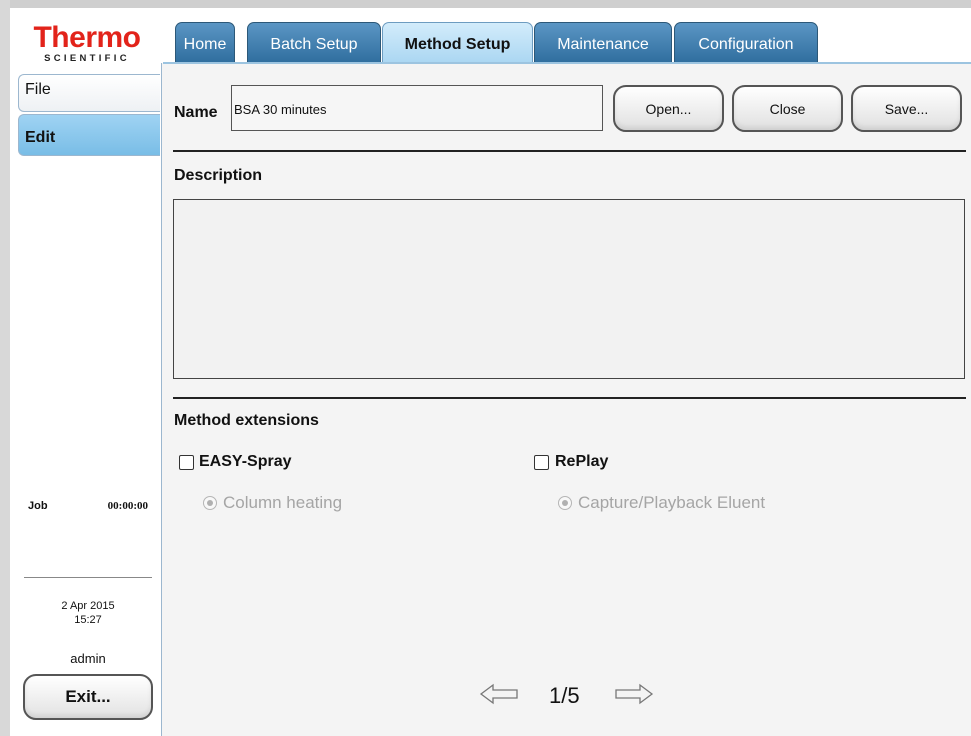 Image resolution: width=971 pixels, height=736 pixels. I want to click on capture-playback-label: Capture/Playback Eluent, so click(672, 502).